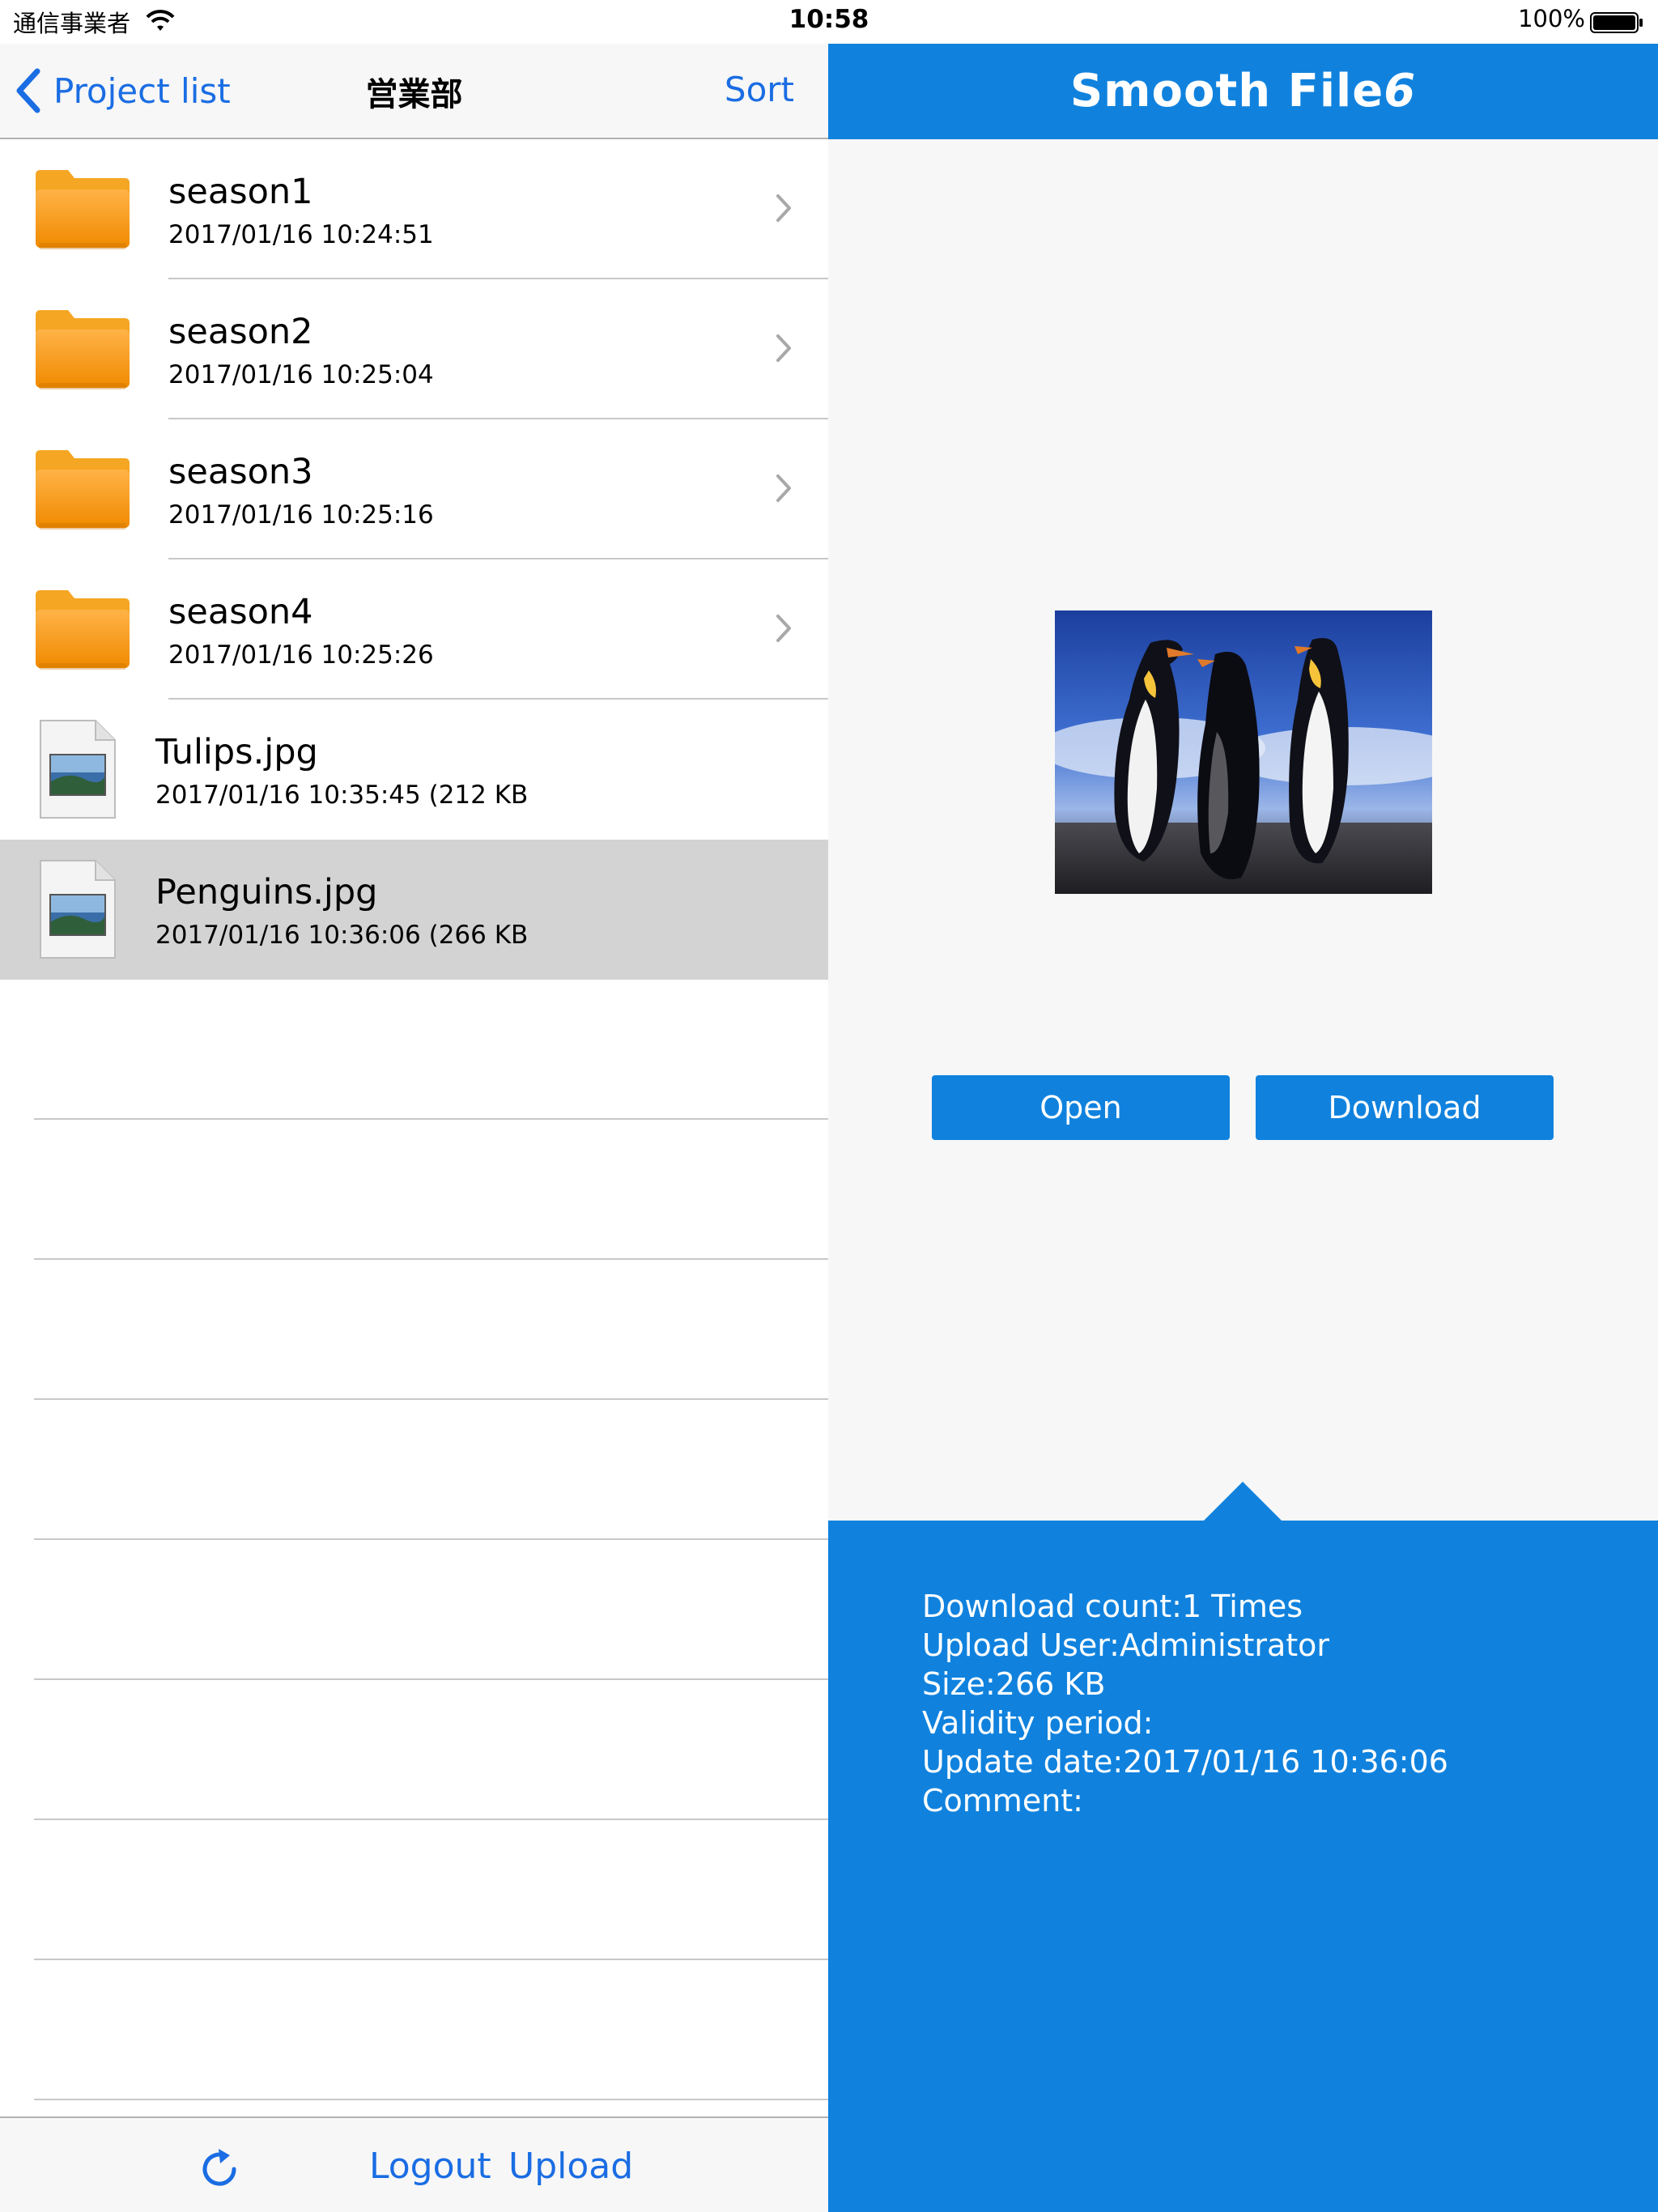 The width and height of the screenshot is (1658, 2212). What do you see at coordinates (240, 472) in the screenshot?
I see `item-name: season3` at bounding box center [240, 472].